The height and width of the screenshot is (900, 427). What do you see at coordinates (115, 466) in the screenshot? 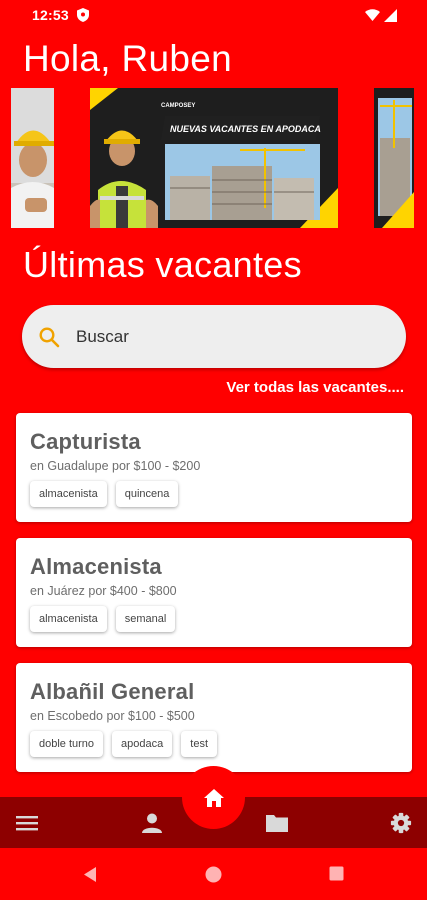
I see `job-location-salary: en Guadalupe por $100 - $200` at bounding box center [115, 466].